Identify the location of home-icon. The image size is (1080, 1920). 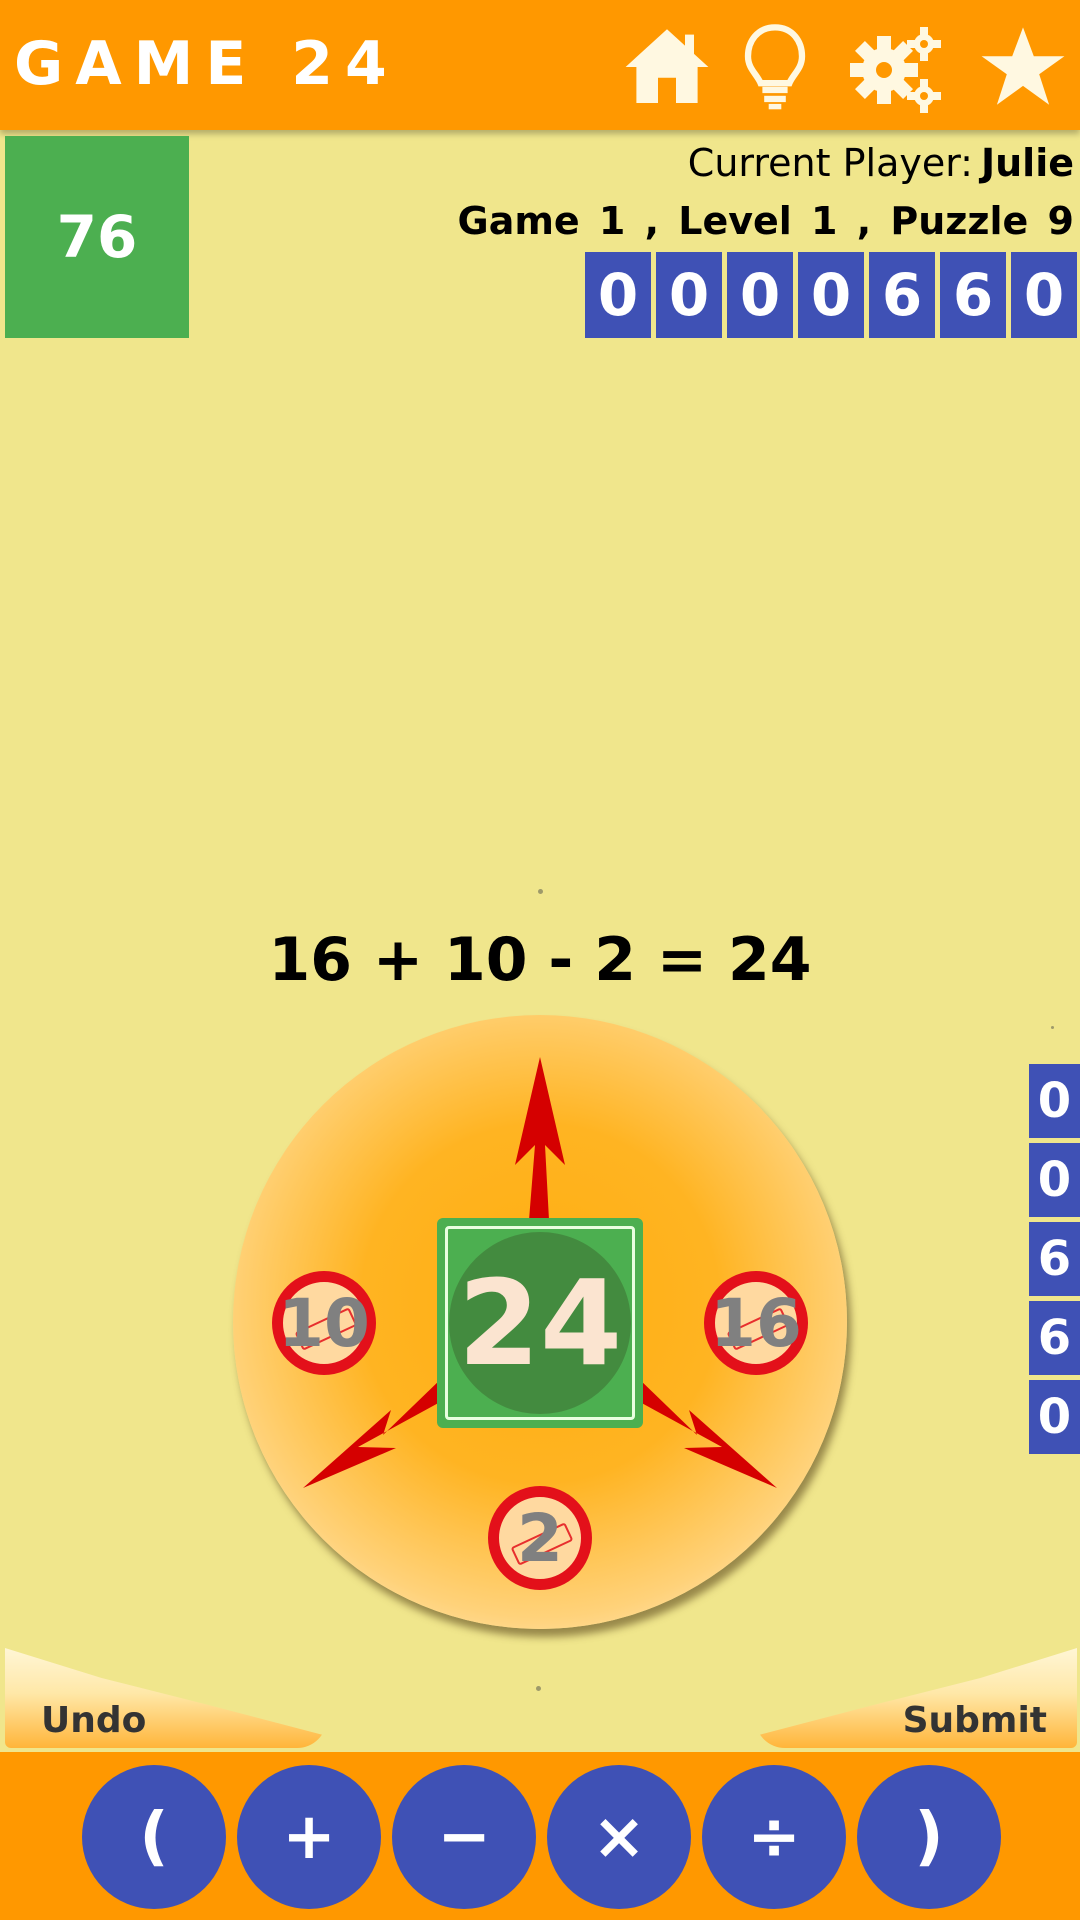
(667, 67).